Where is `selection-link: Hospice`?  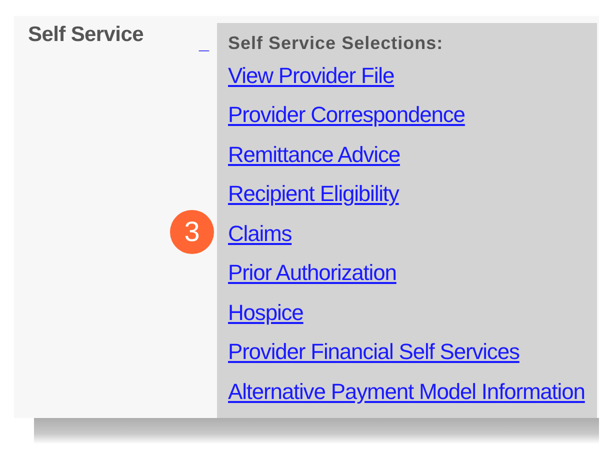 selection-link: Hospice is located at coordinates (266, 312).